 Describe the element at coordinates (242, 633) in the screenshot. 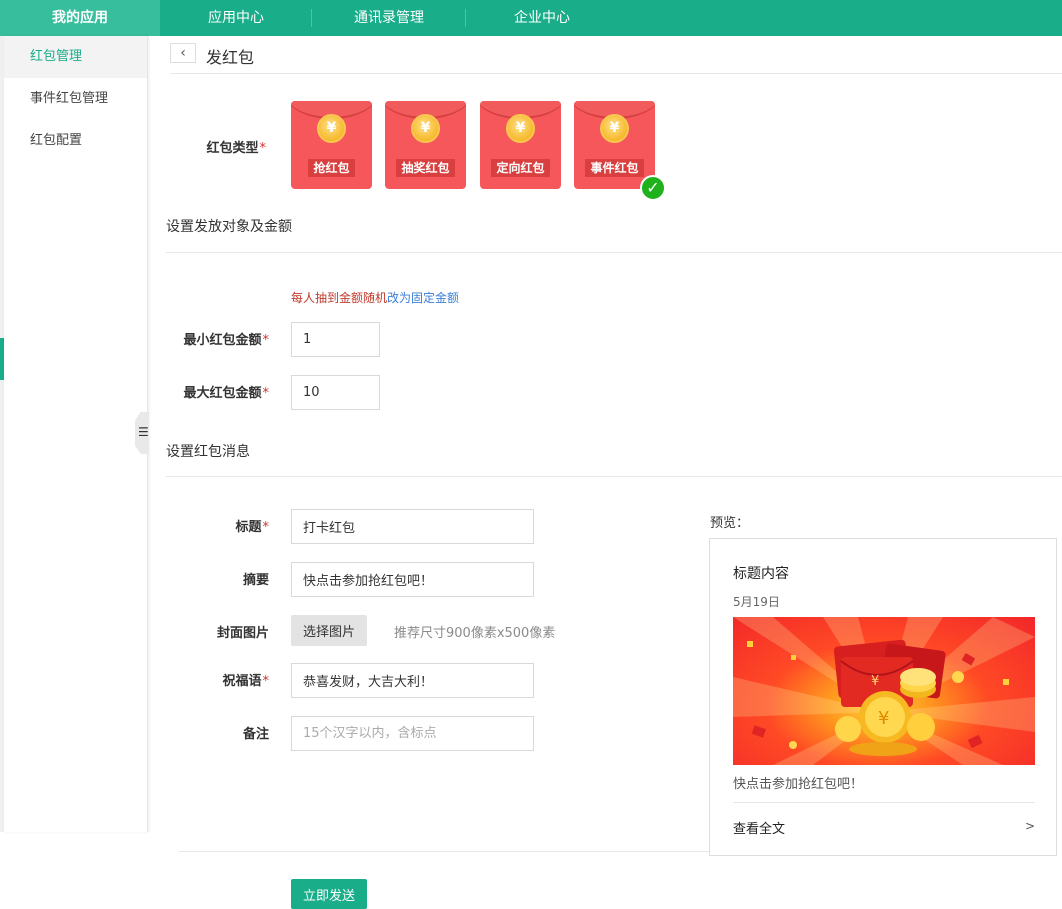

I see `cover-label-text: 封面图片` at that location.